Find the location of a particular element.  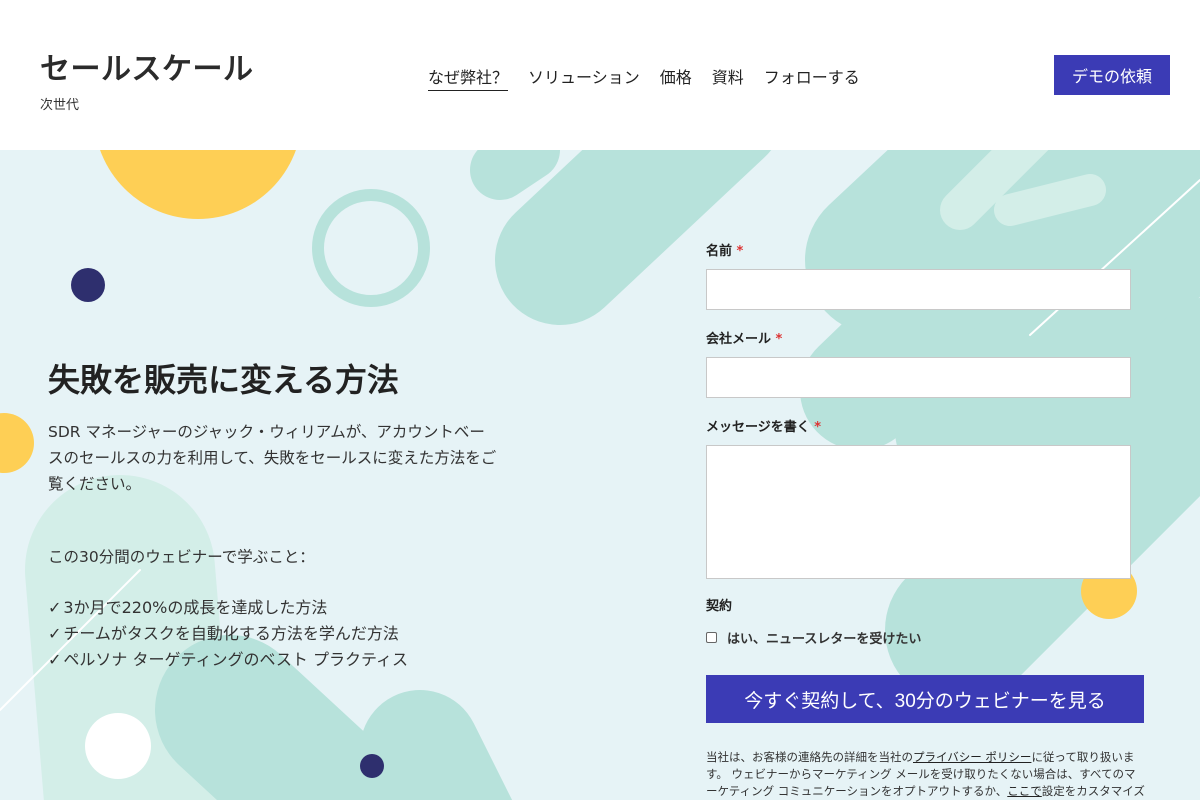

brand-subtitle: 次世代 is located at coordinates (60, 105).